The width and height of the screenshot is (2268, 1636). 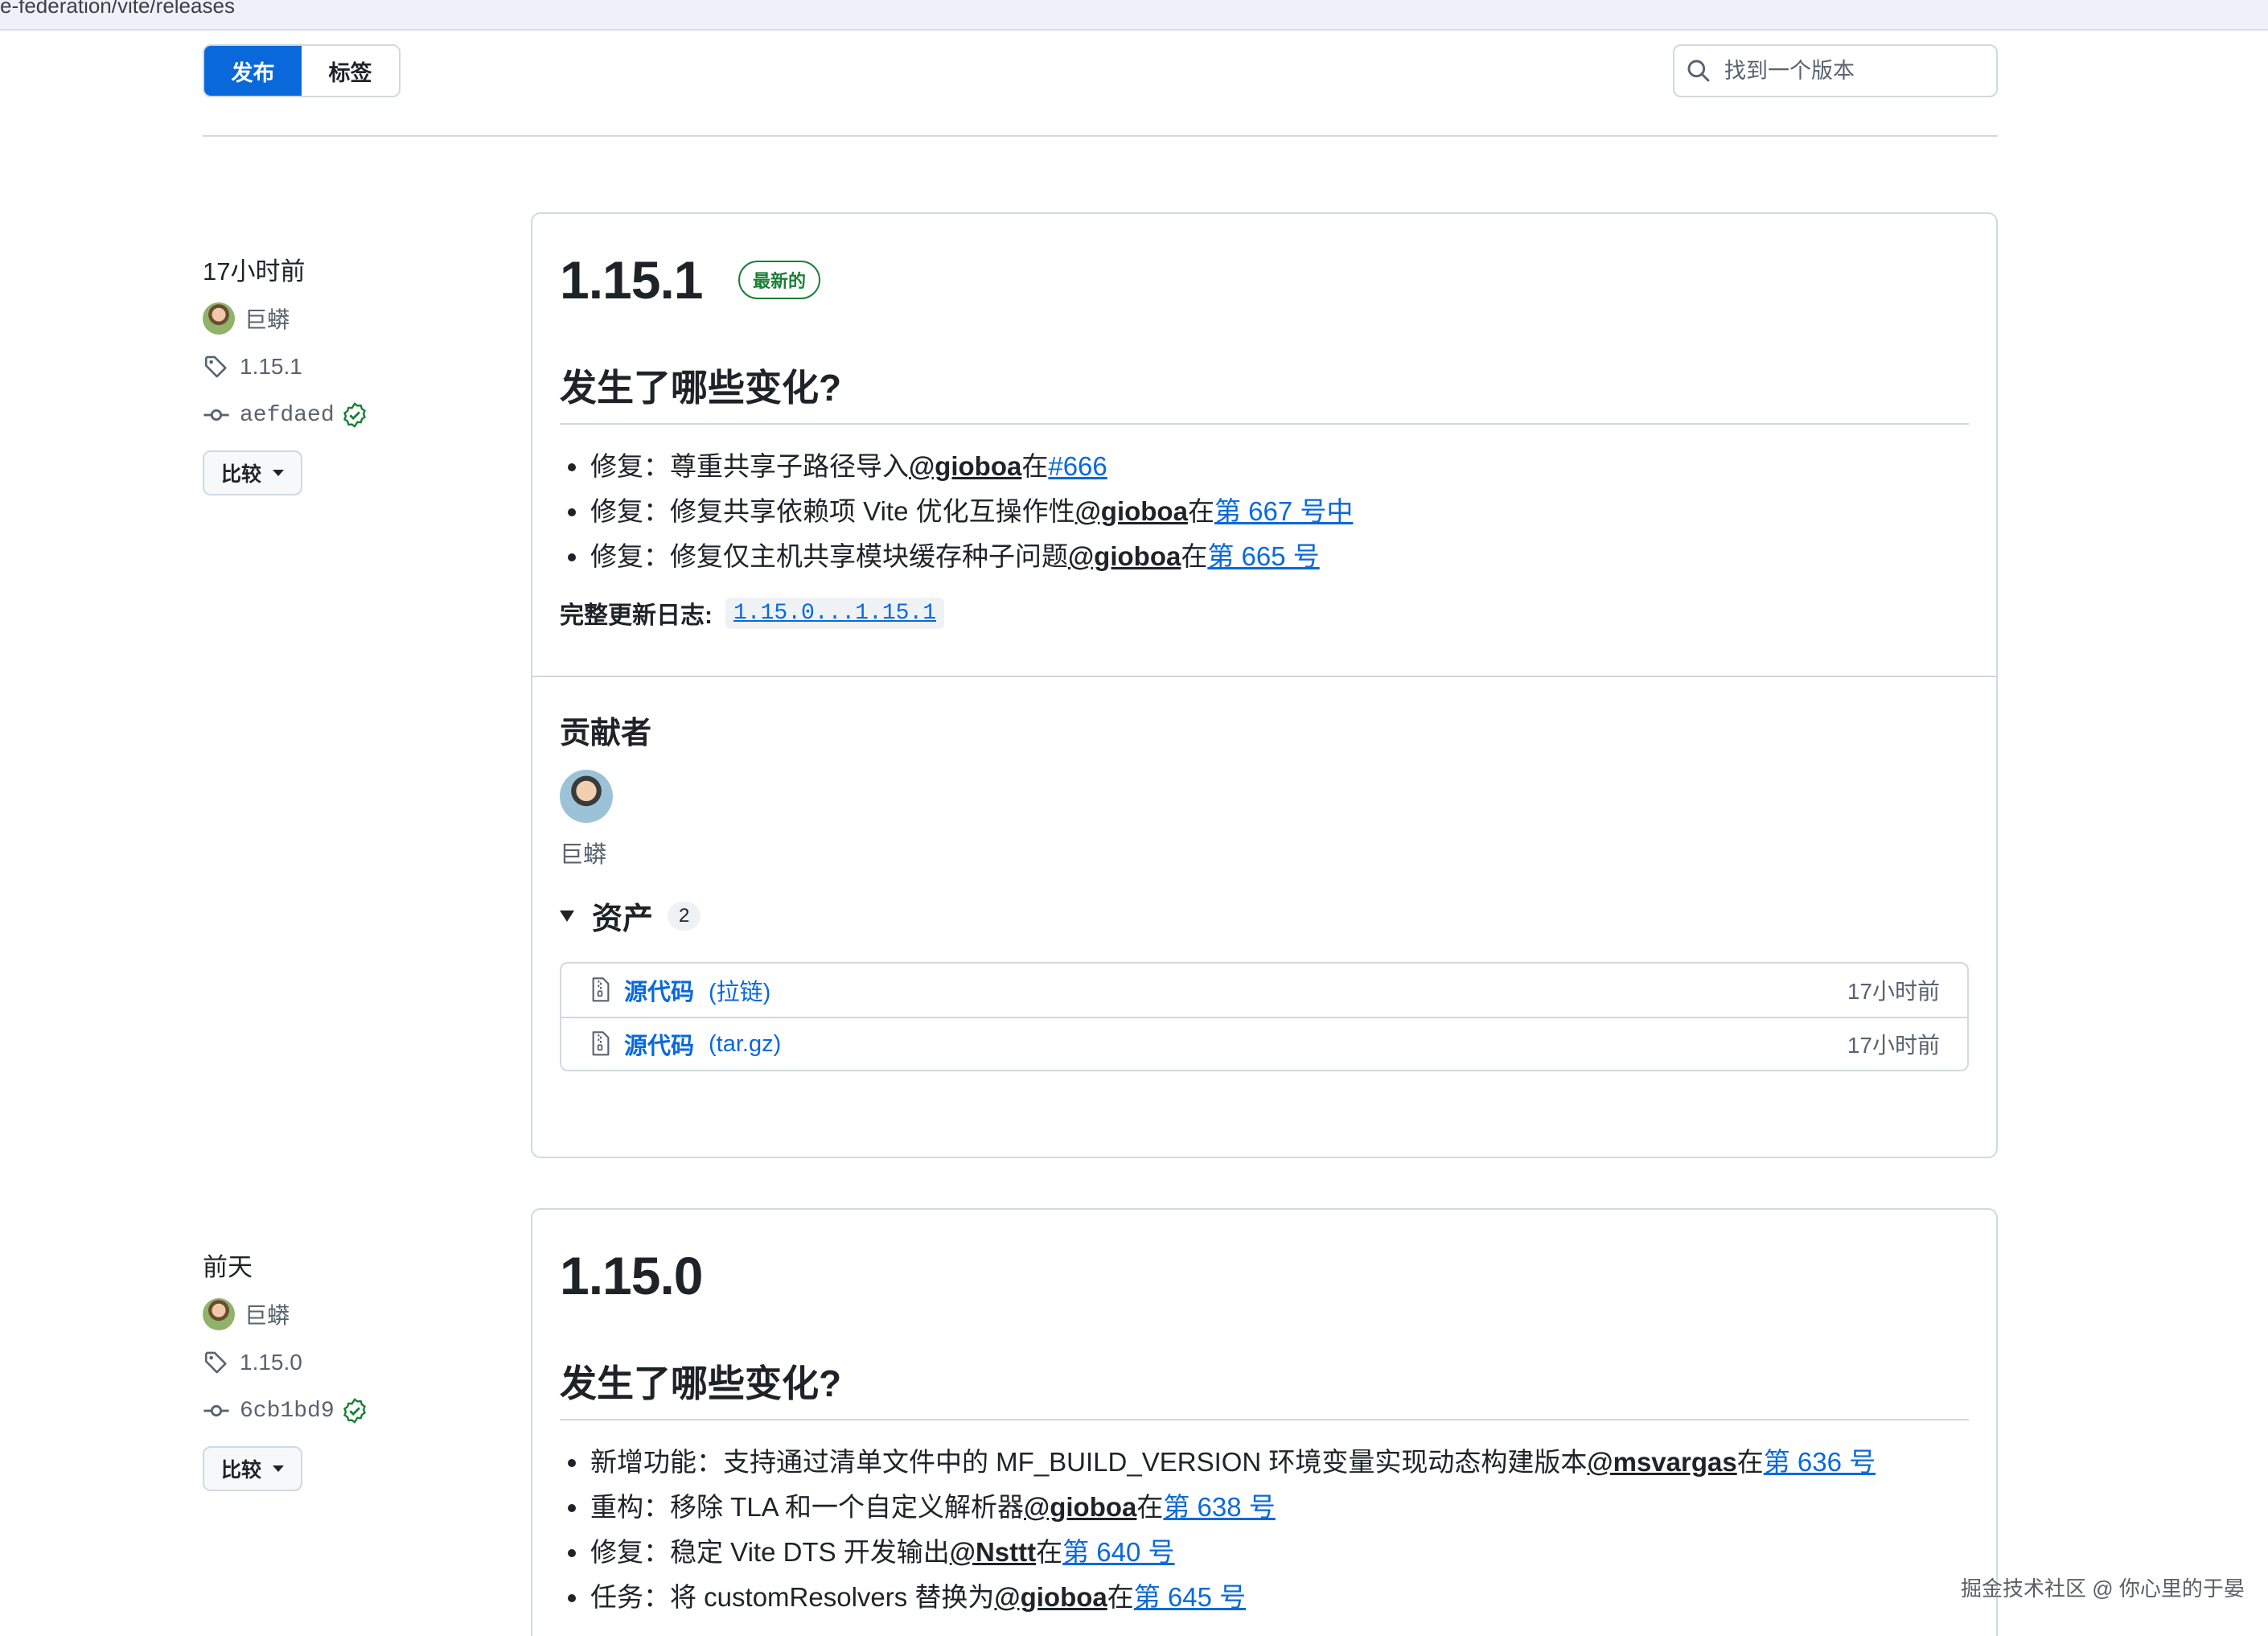 I want to click on release-commit: 6cb1bd9, so click(x=286, y=1411).